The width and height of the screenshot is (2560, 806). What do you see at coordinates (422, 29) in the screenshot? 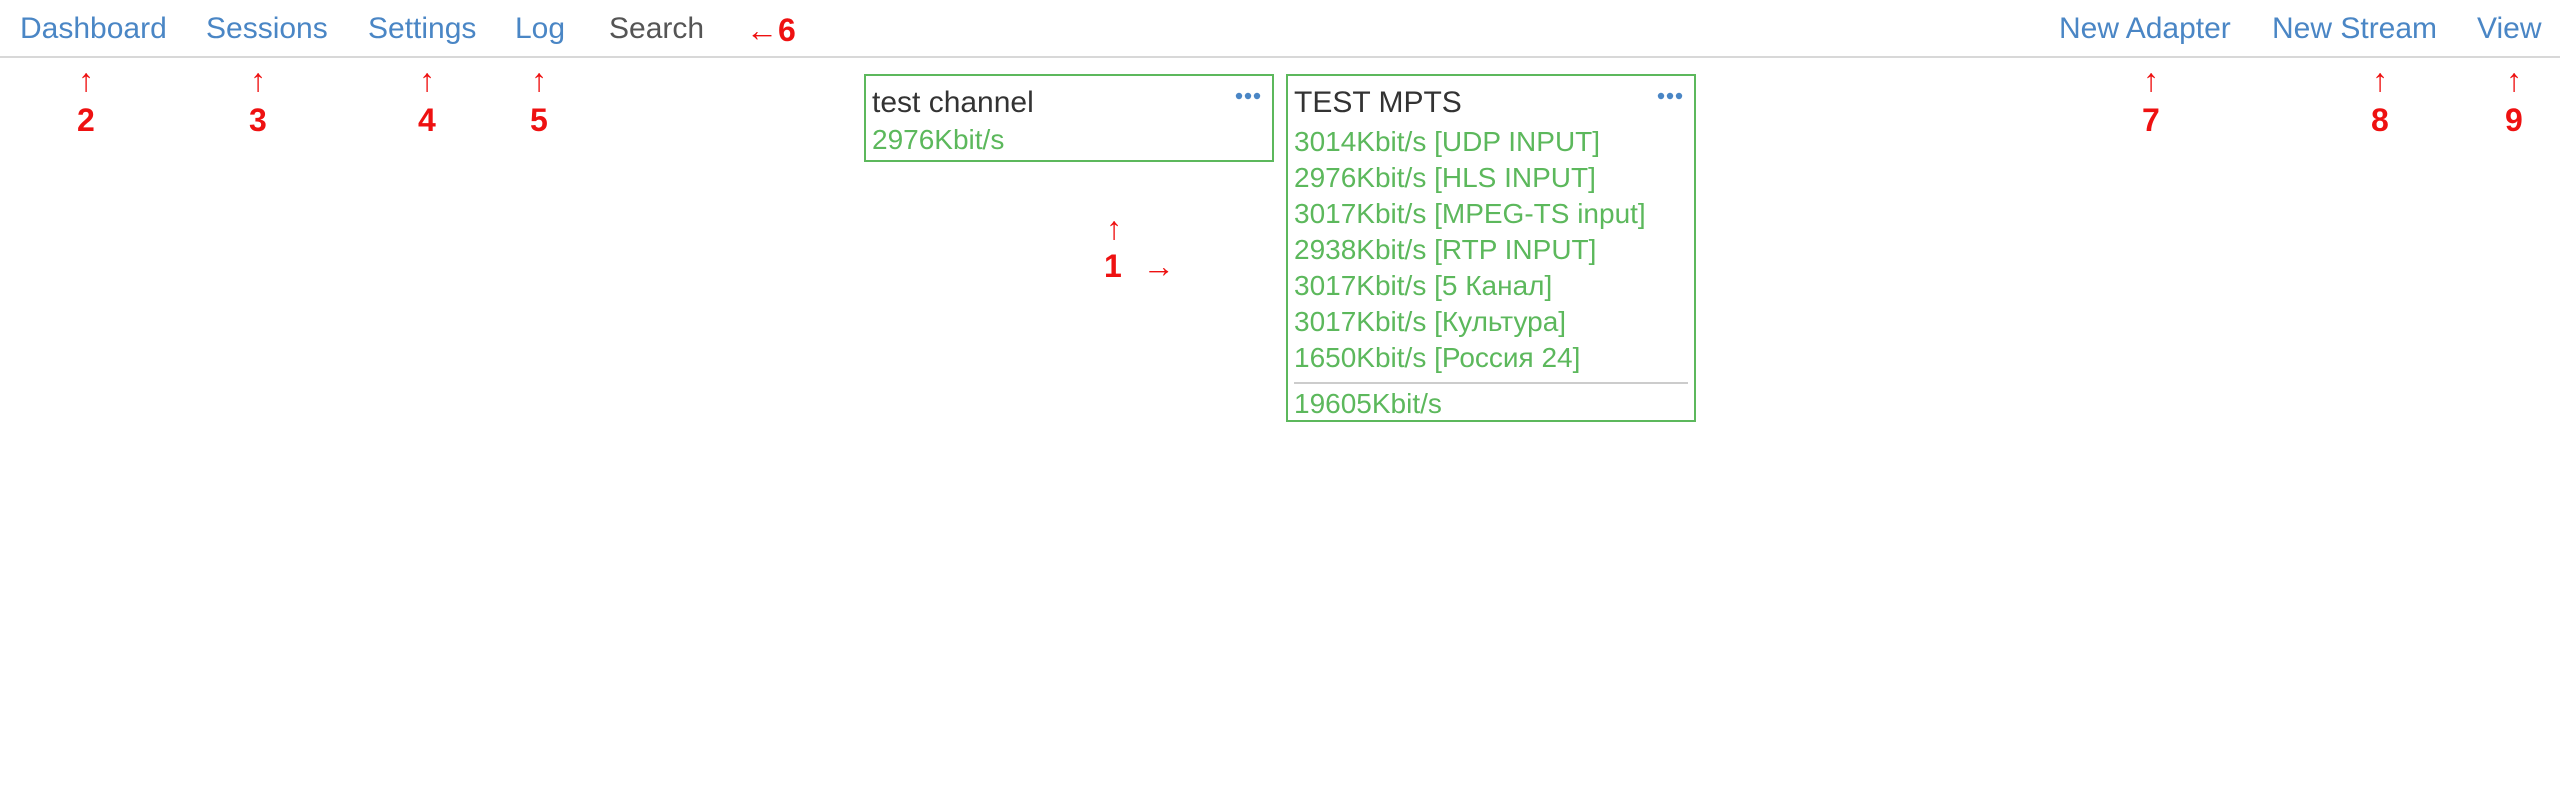
I see `nav-settings: Settings` at bounding box center [422, 29].